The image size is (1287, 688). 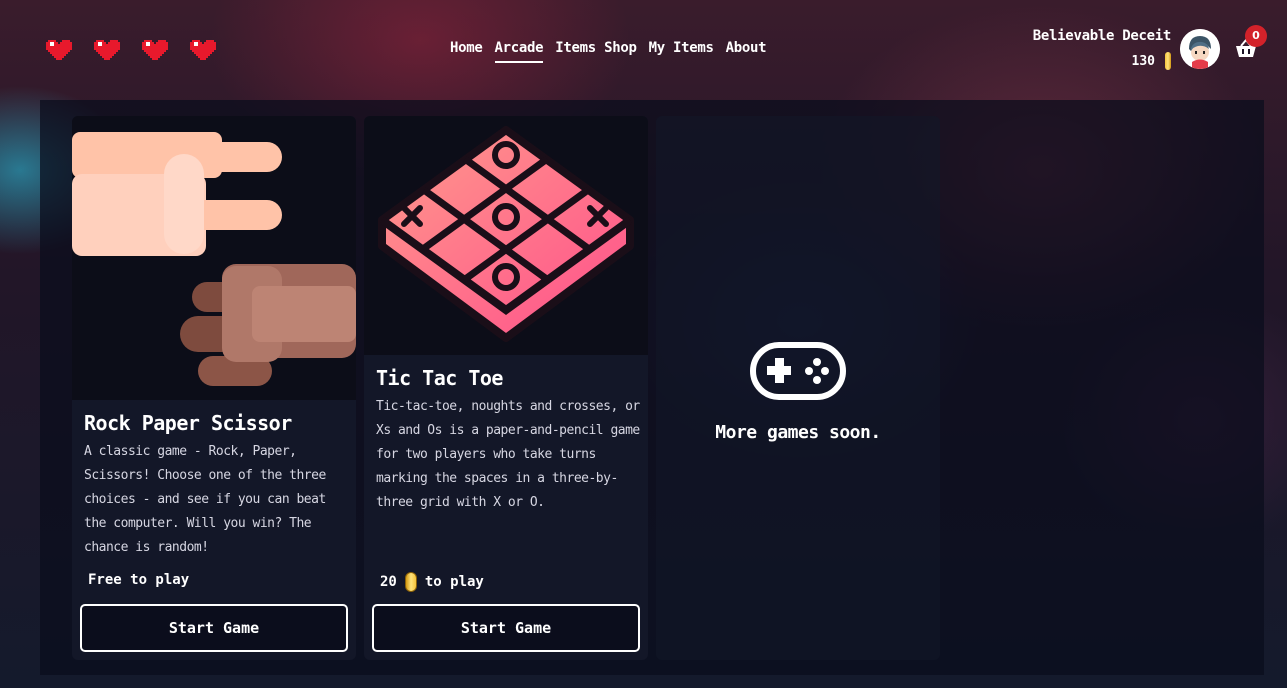 I want to click on cart-count-badge: 0, so click(x=1256, y=36).